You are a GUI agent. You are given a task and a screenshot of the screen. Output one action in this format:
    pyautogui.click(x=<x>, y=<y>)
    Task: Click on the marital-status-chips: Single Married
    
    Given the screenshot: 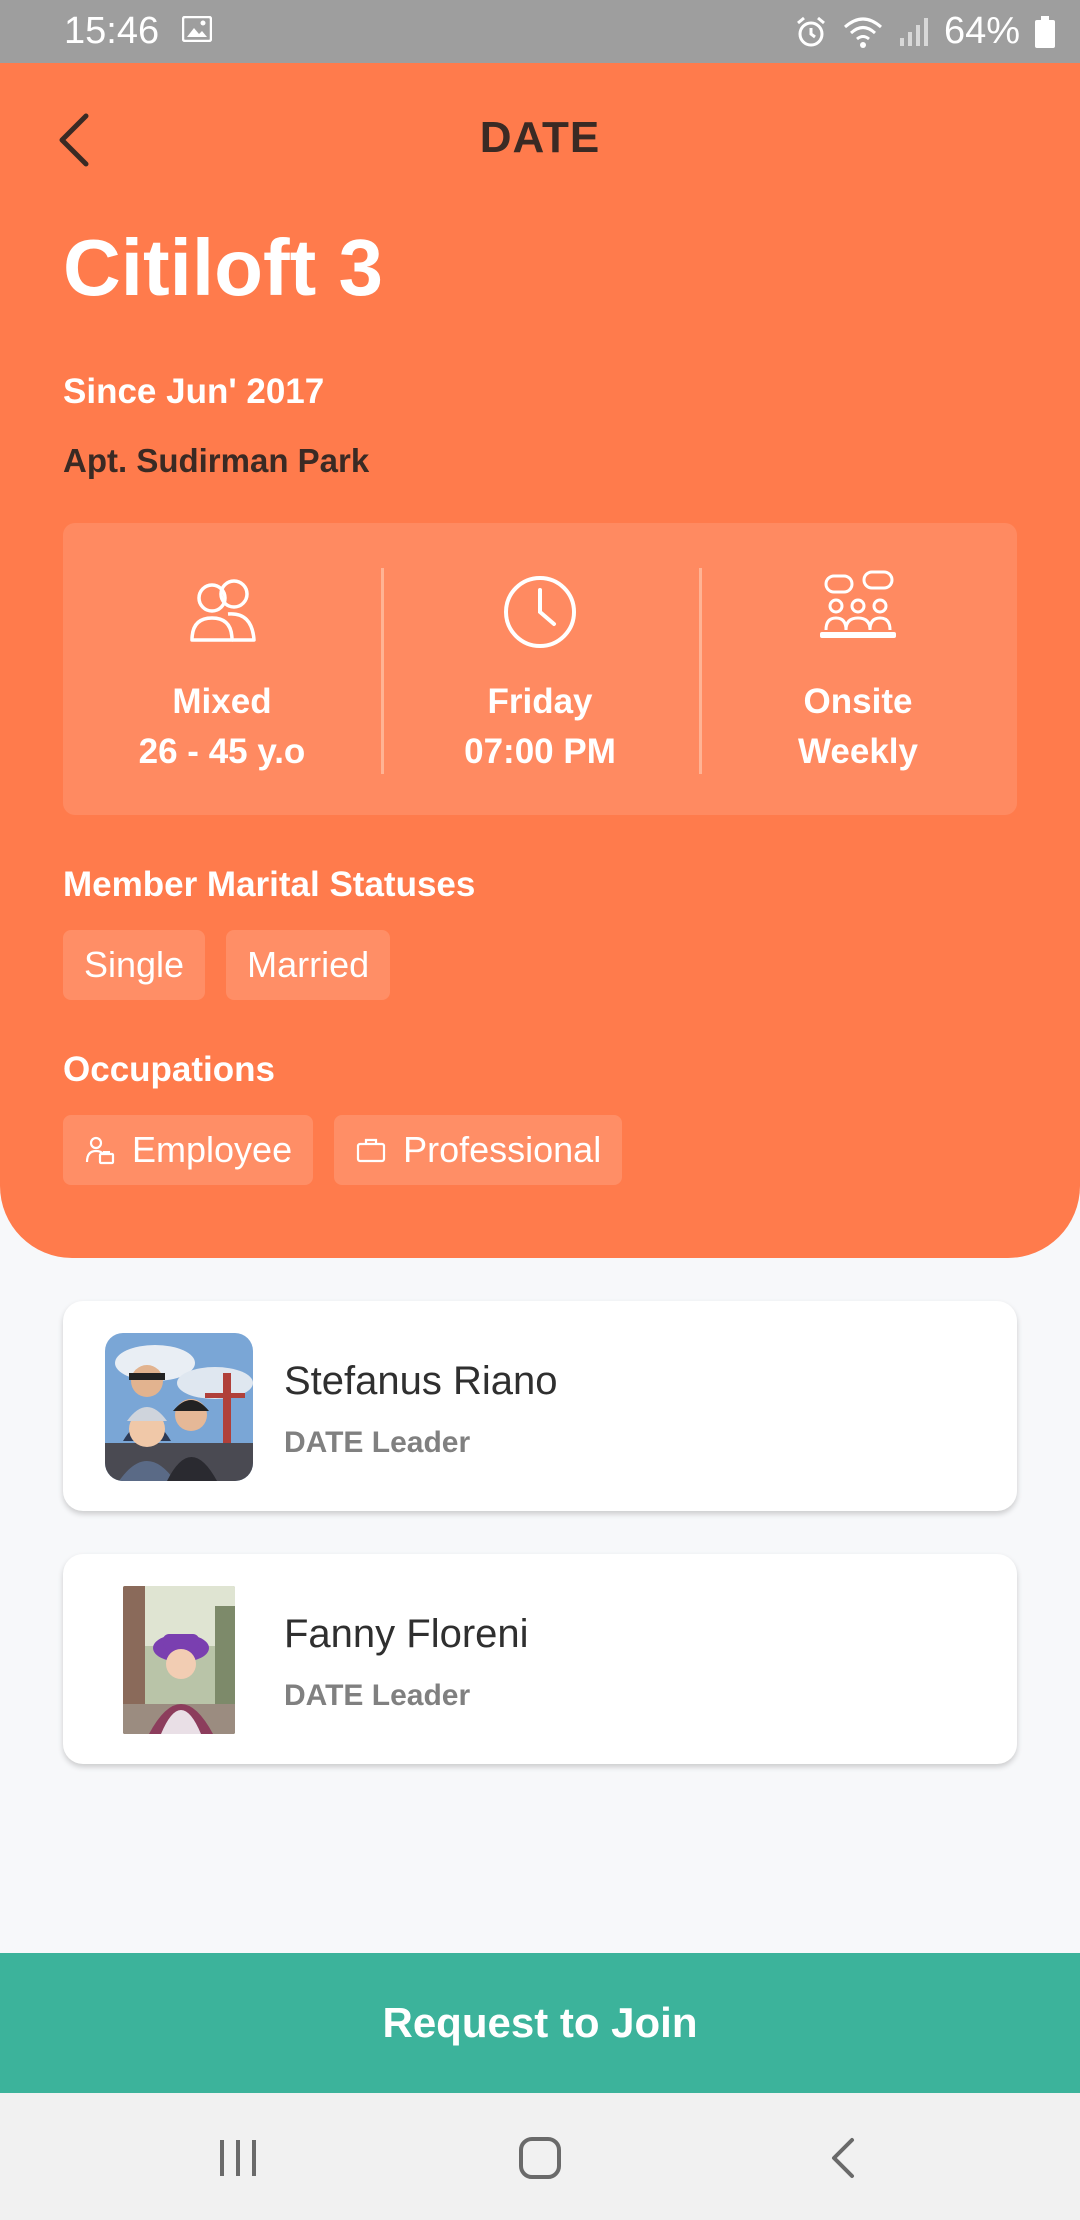 What is the action you would take?
    pyautogui.click(x=227, y=965)
    